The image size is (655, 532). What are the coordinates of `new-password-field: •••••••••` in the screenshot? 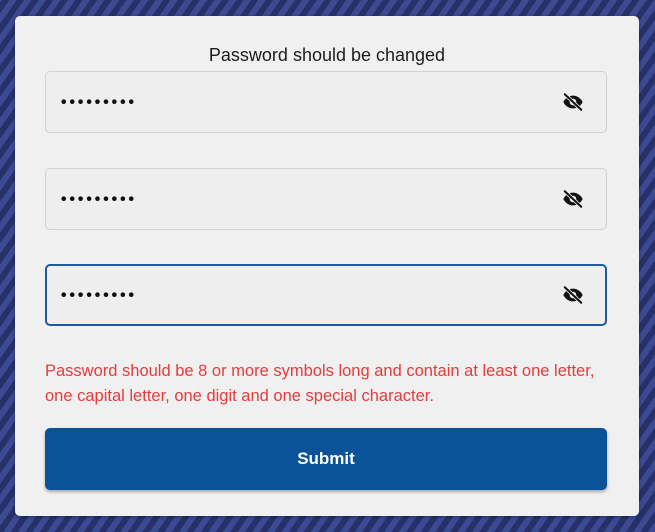 It's located at (326, 199).